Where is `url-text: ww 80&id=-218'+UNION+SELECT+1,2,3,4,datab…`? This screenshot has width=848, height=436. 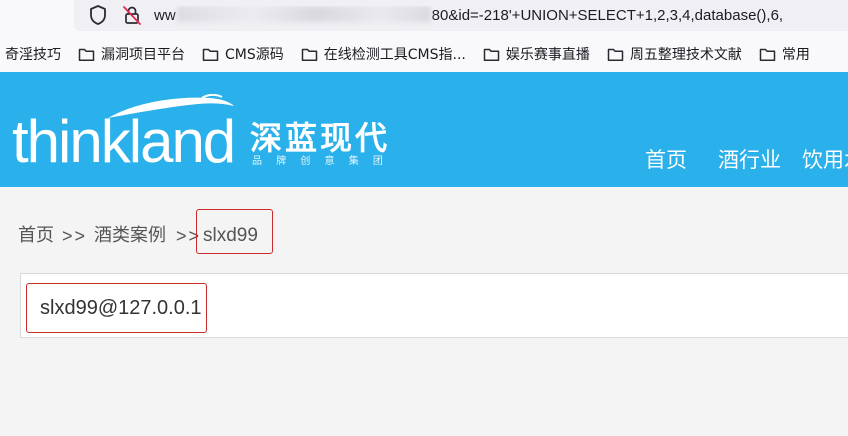
url-text: ww 80&id=-218'+UNION+SELECT+1,2,3,4,datab… is located at coordinates (501, 16).